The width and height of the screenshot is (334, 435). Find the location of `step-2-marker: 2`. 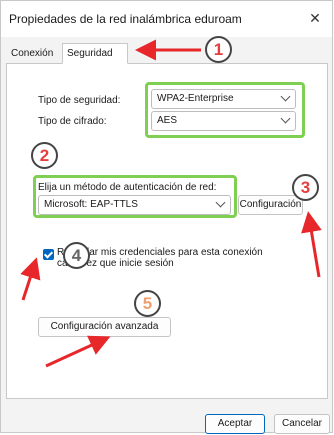

step-2-marker: 2 is located at coordinates (44, 155).